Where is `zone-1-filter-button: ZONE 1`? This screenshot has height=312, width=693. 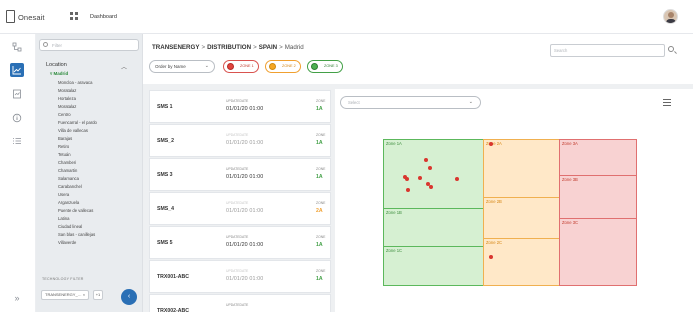 zone-1-filter-button: ZONE 1 is located at coordinates (241, 66).